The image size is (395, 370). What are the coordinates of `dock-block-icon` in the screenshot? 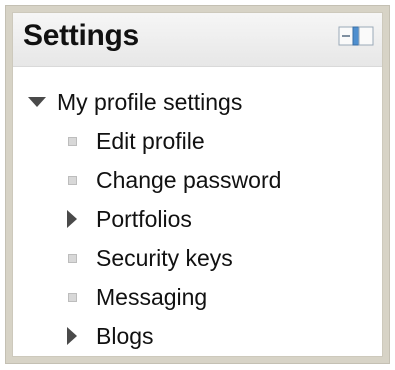 It's located at (356, 36).